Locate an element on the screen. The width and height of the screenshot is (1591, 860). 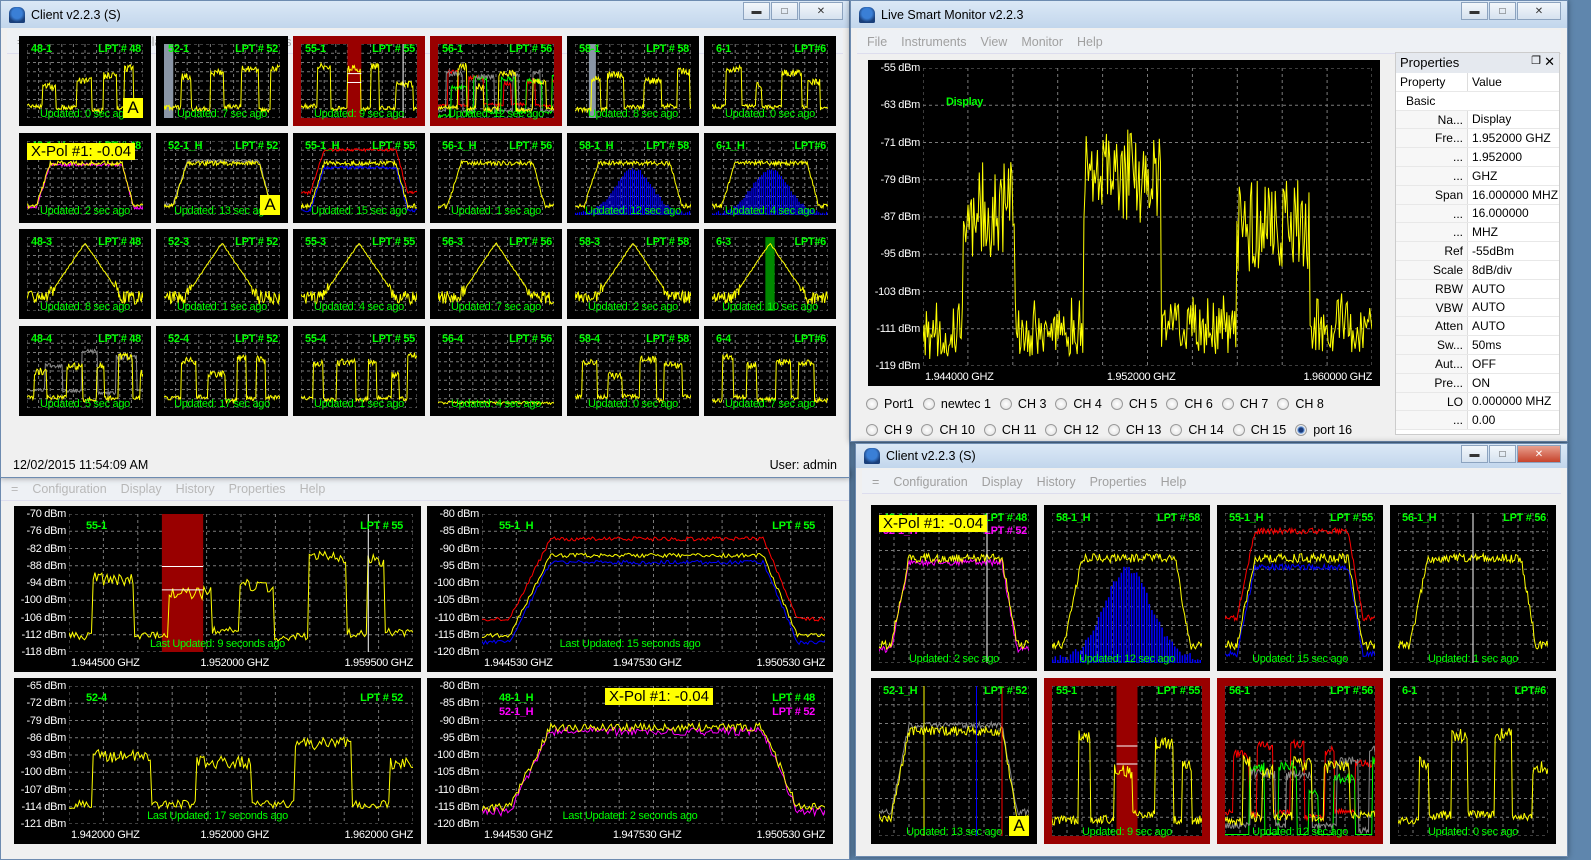
channel-radio: CH 12 is located at coordinates (1072, 430).